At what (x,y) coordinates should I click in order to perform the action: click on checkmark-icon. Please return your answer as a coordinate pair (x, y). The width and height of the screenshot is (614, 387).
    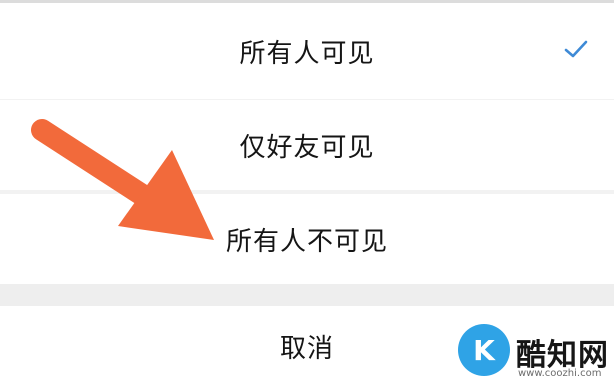
    Looking at the image, I should click on (576, 49).